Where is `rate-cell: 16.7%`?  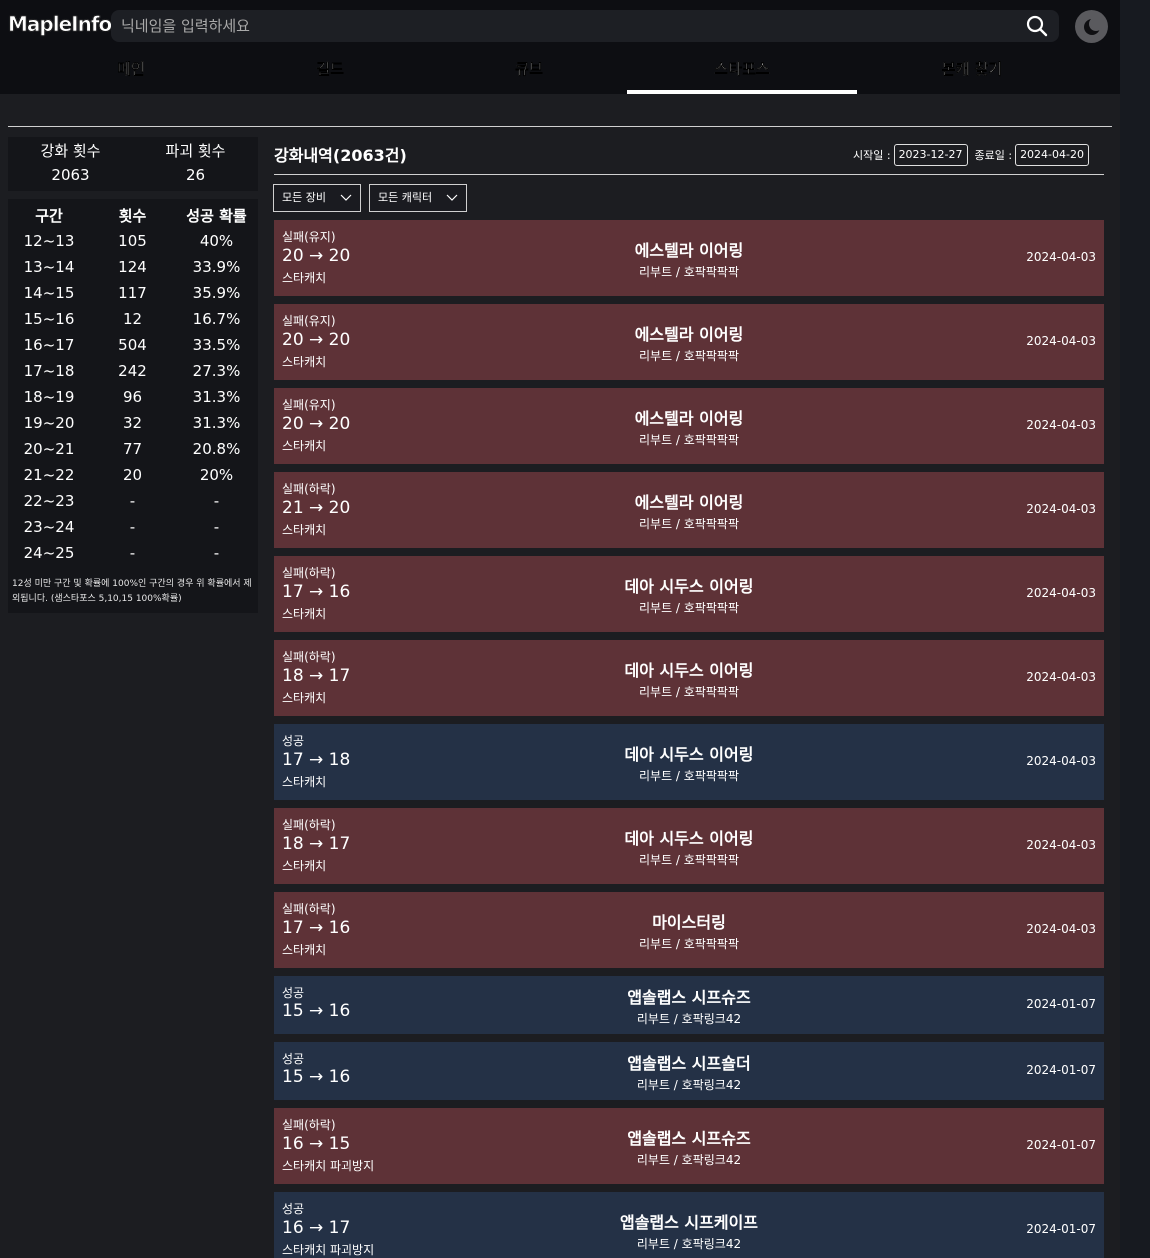
rate-cell: 16.7% is located at coordinates (216, 319).